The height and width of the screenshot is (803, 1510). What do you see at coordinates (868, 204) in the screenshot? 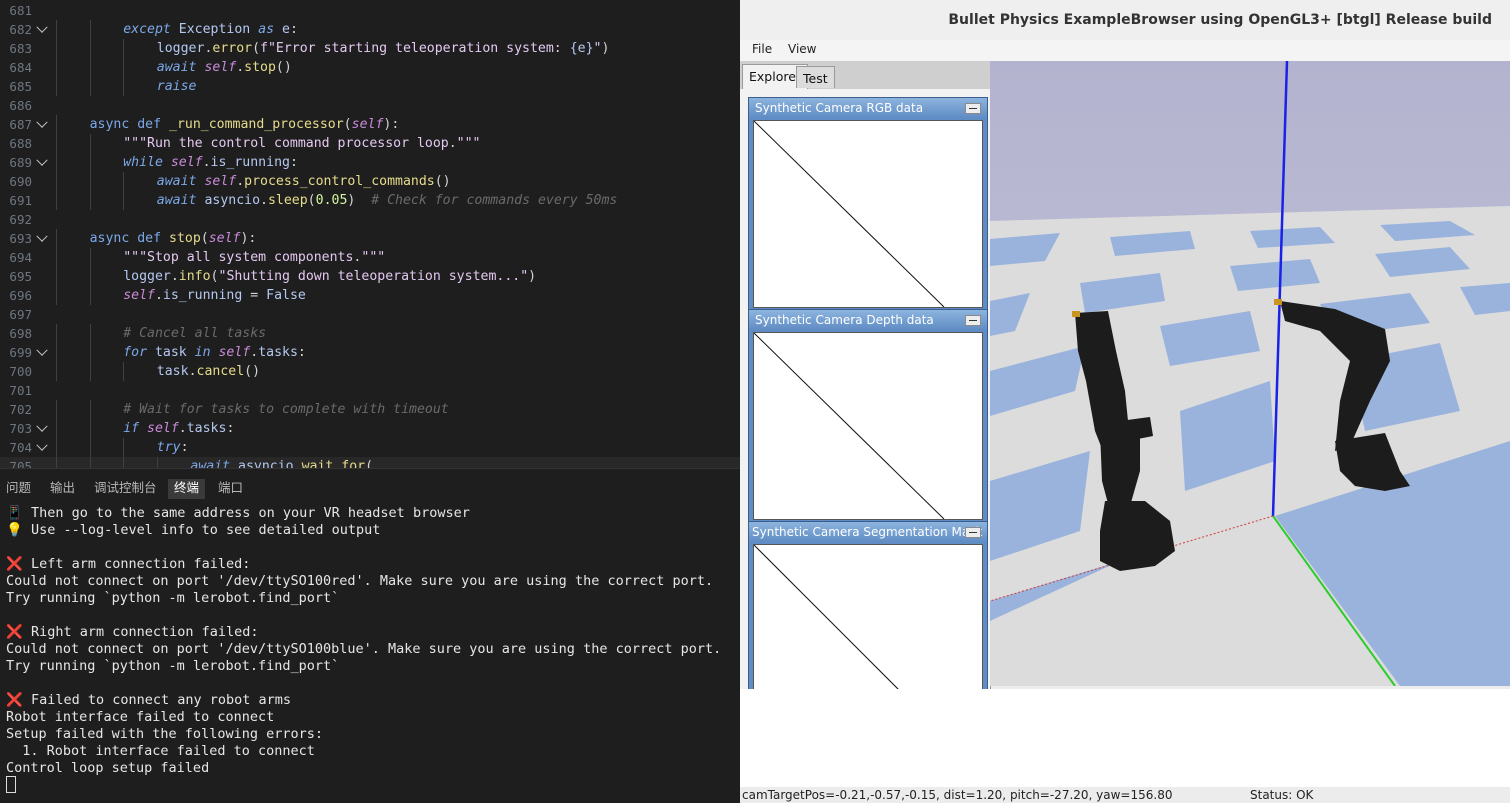
I see `camera-rgb-panel: Synthetic Camera RGB data` at bounding box center [868, 204].